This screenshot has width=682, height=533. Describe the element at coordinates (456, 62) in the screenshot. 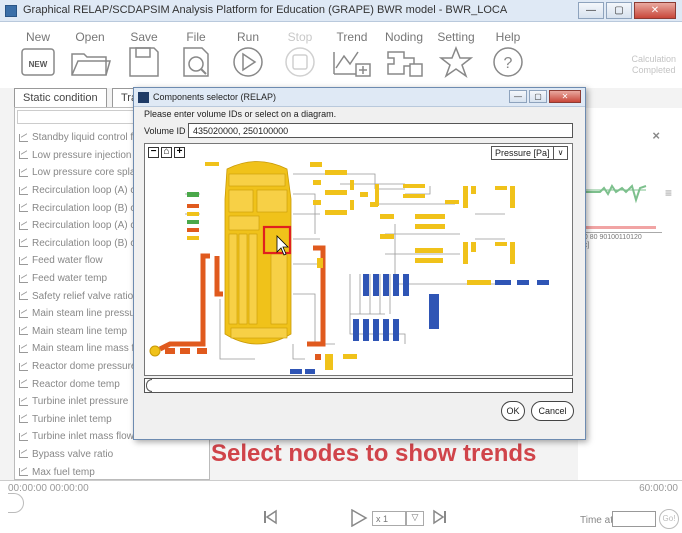

I see `star-icon` at that location.